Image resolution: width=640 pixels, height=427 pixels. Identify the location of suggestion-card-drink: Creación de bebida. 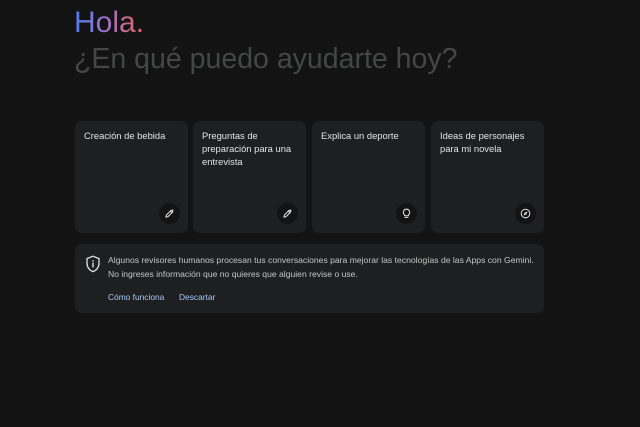
(131, 177).